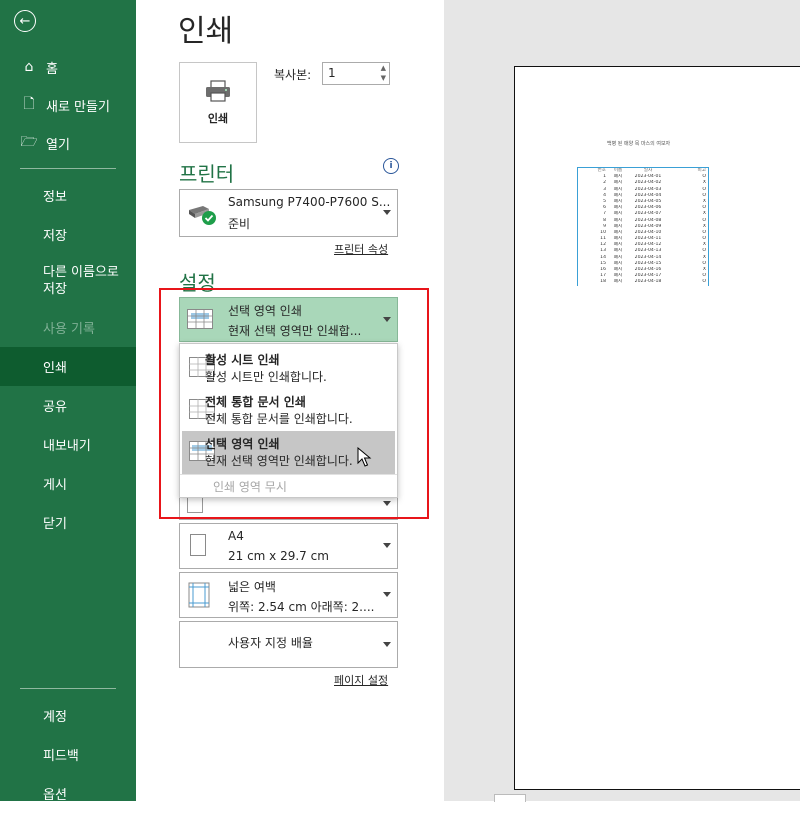  Describe the element at coordinates (68, 366) in the screenshot. I see `sidebar-item-print: 인쇄` at that location.